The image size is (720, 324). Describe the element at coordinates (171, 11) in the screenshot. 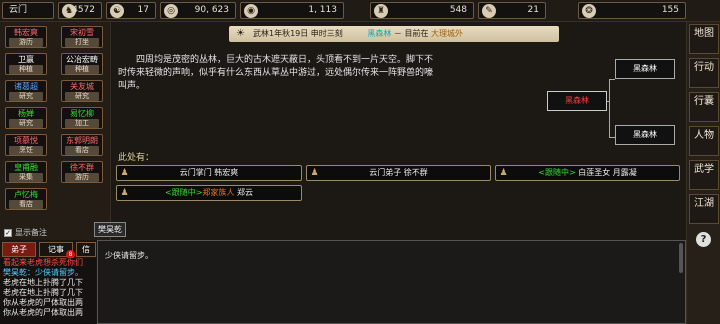

I see `coin-icon: ◎` at that location.